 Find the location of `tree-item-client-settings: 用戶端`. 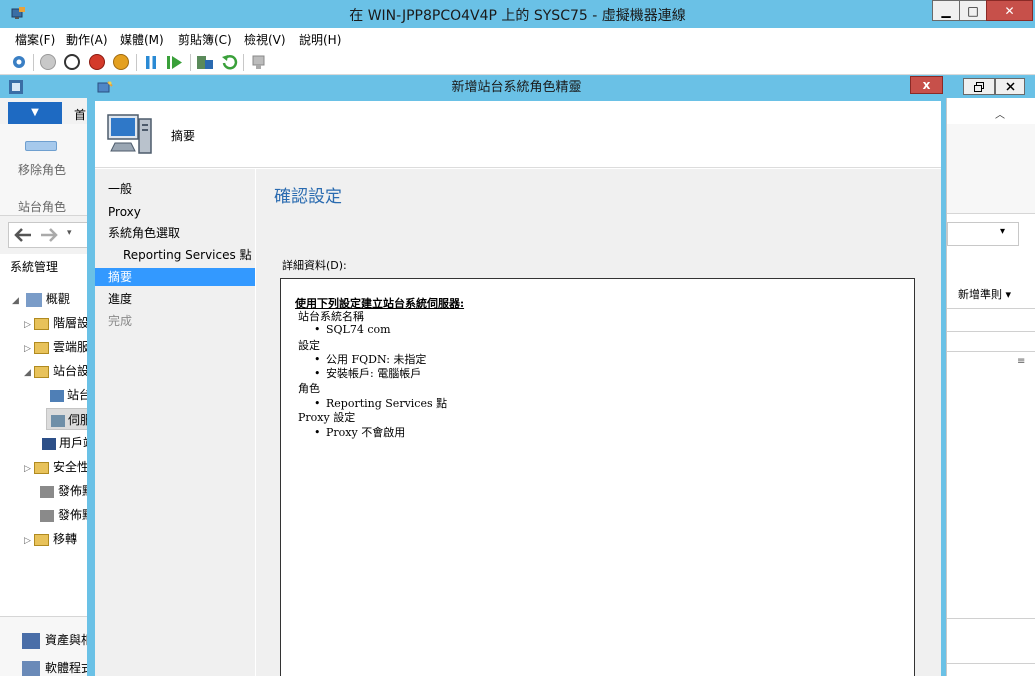

tree-item-client-settings: 用戶端 is located at coordinates (65, 442).